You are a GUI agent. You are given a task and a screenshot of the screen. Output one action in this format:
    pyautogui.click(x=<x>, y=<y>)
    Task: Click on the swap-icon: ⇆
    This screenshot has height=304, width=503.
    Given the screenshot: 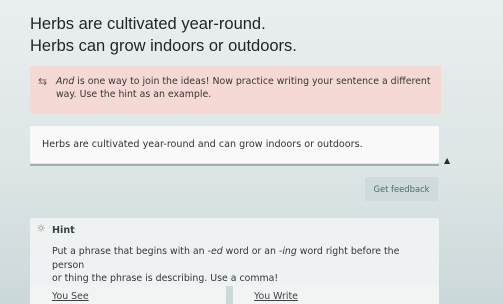 What is the action you would take?
    pyautogui.click(x=43, y=81)
    